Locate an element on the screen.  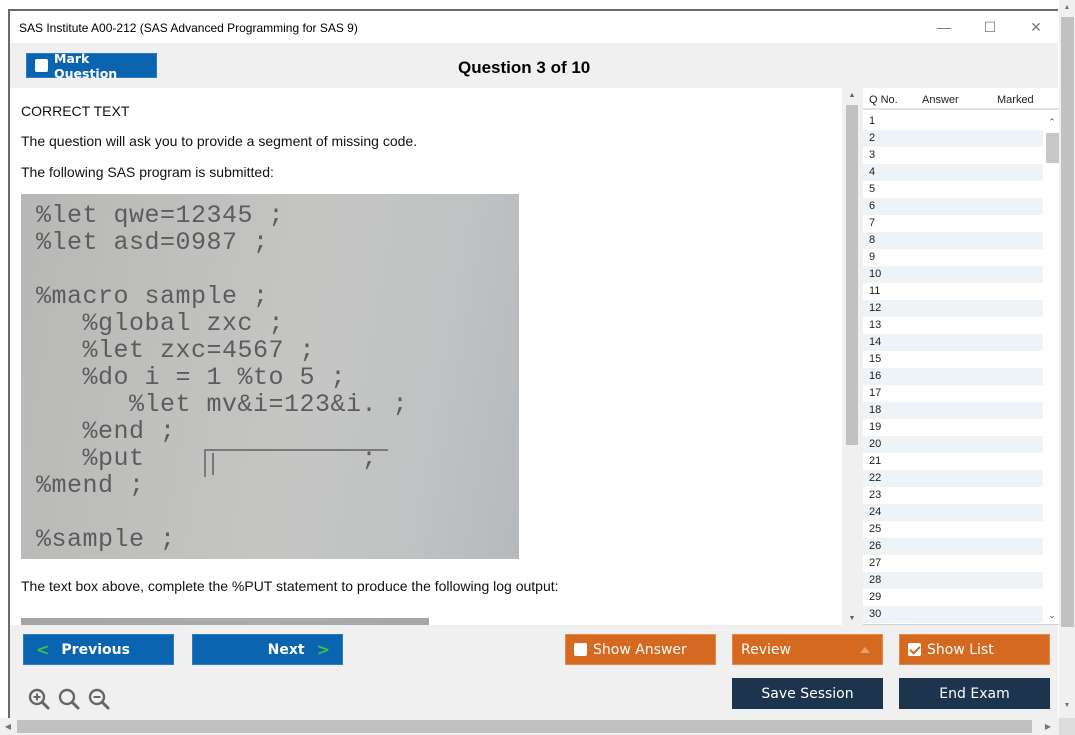
previous-button: < Previous is located at coordinates (98, 649).